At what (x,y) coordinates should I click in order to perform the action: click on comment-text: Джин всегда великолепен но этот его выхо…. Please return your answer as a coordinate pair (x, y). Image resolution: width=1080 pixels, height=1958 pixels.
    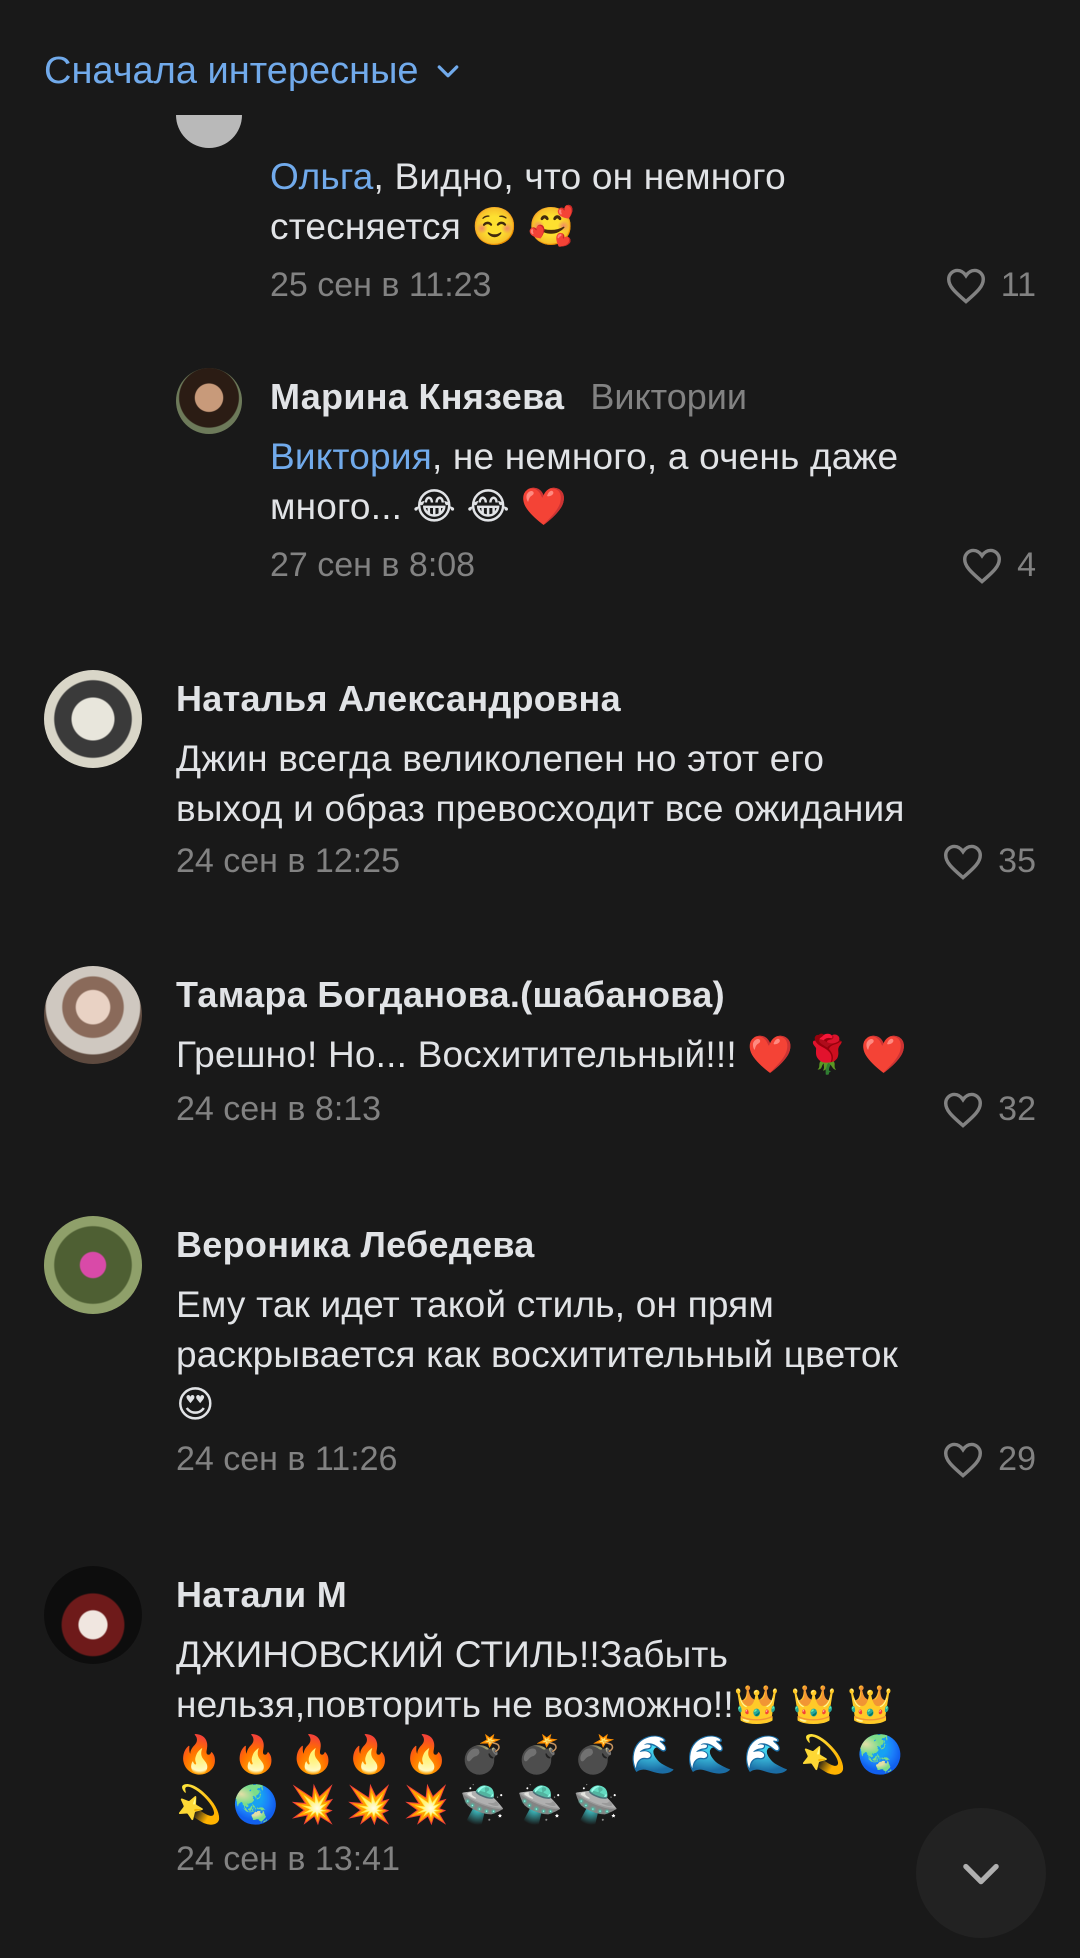
    Looking at the image, I should click on (540, 783).